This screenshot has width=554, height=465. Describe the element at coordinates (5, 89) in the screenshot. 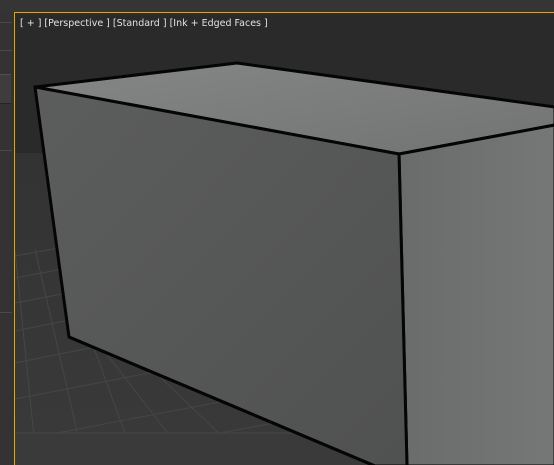

I see `left-panel-tab` at that location.